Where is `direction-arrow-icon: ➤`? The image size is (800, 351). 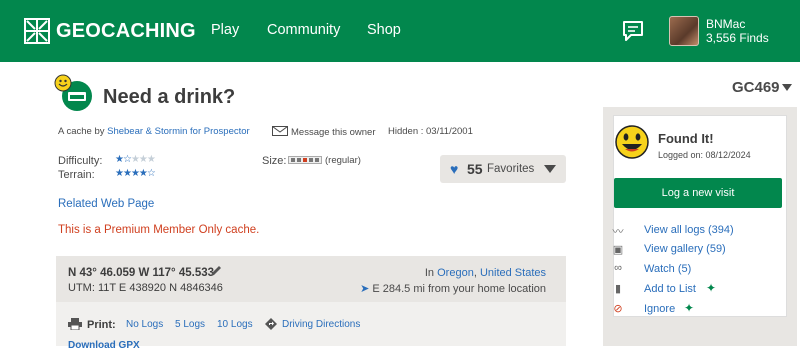 direction-arrow-icon: ➤ is located at coordinates (365, 289).